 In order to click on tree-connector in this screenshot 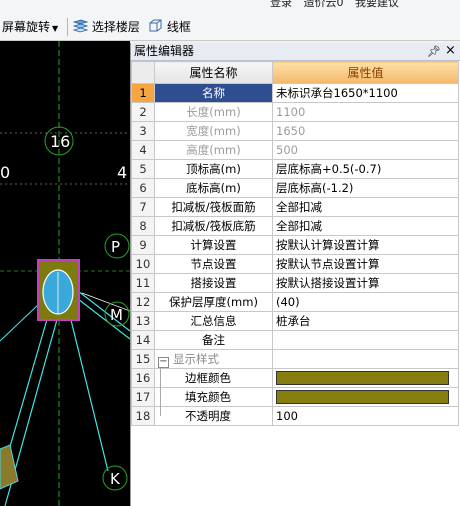, I will do `click(160, 392)`.